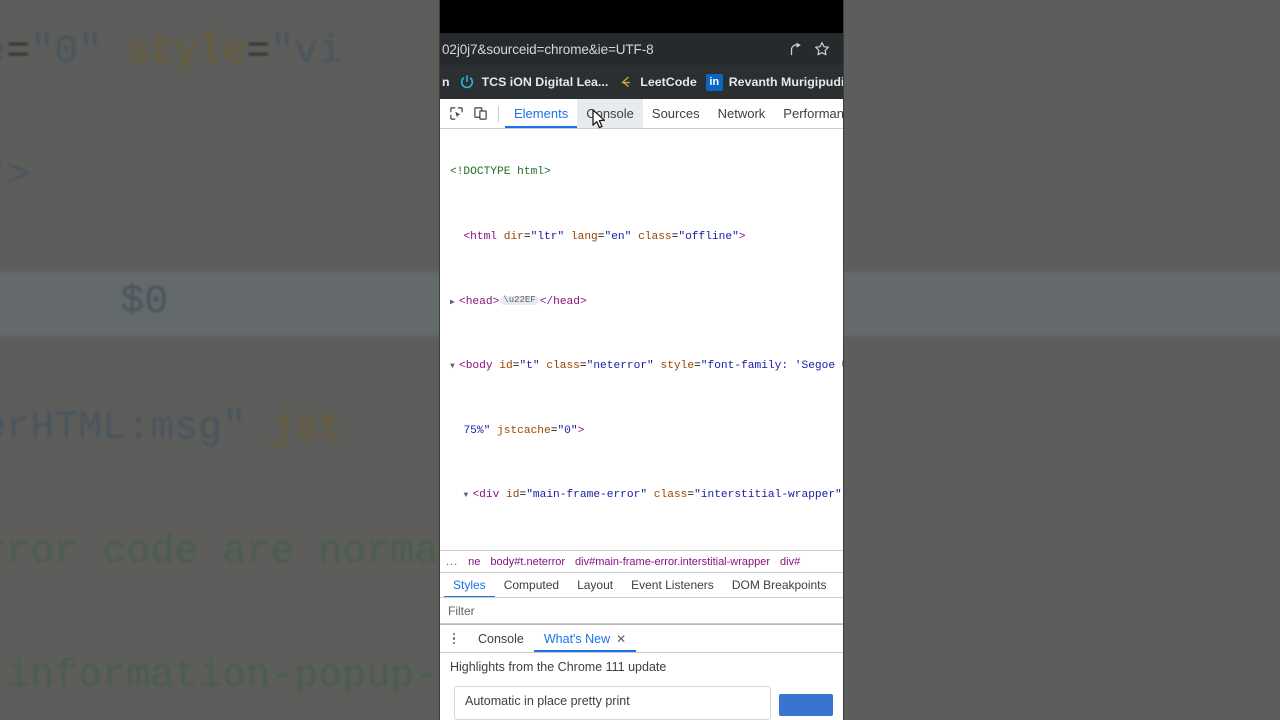  Describe the element at coordinates (454, 303) in the screenshot. I see `expand-triangle-icon` at that location.